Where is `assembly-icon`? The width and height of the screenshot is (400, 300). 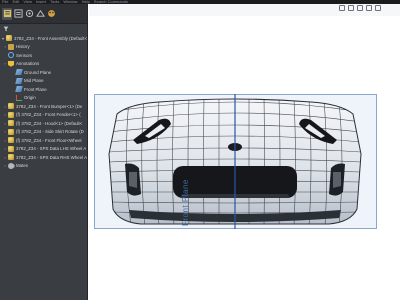
assembly-icon is located at coordinates (9, 38).